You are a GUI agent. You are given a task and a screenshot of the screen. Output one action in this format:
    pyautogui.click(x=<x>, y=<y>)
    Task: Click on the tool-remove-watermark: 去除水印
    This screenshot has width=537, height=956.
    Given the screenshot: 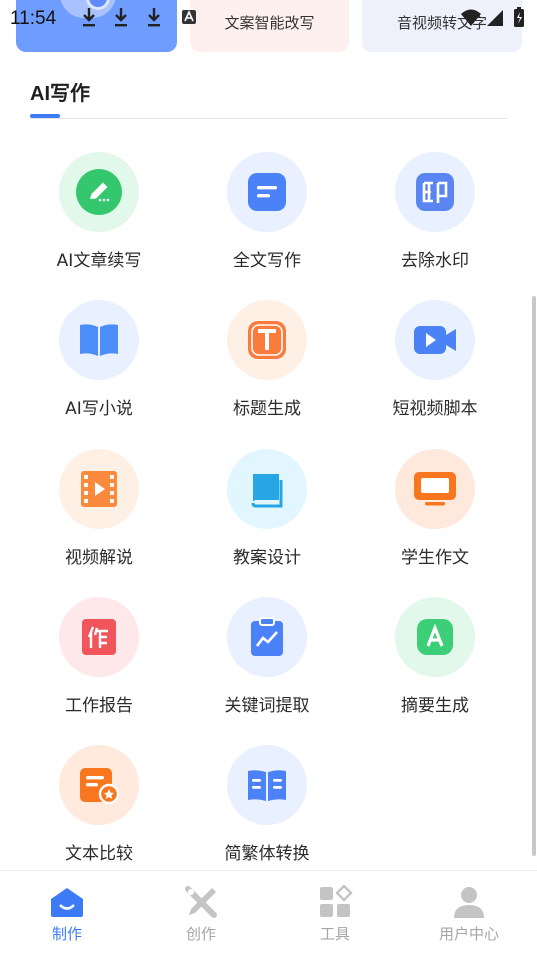 What is the action you would take?
    pyautogui.click(x=435, y=217)
    